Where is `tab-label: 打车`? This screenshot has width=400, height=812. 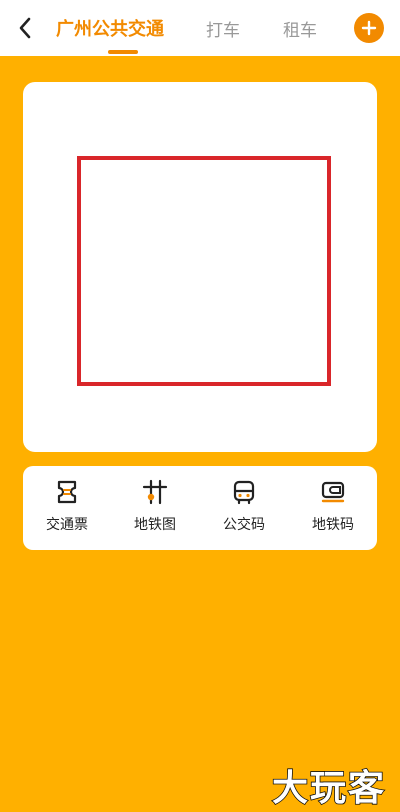 tab-label: 打车 is located at coordinates (223, 30).